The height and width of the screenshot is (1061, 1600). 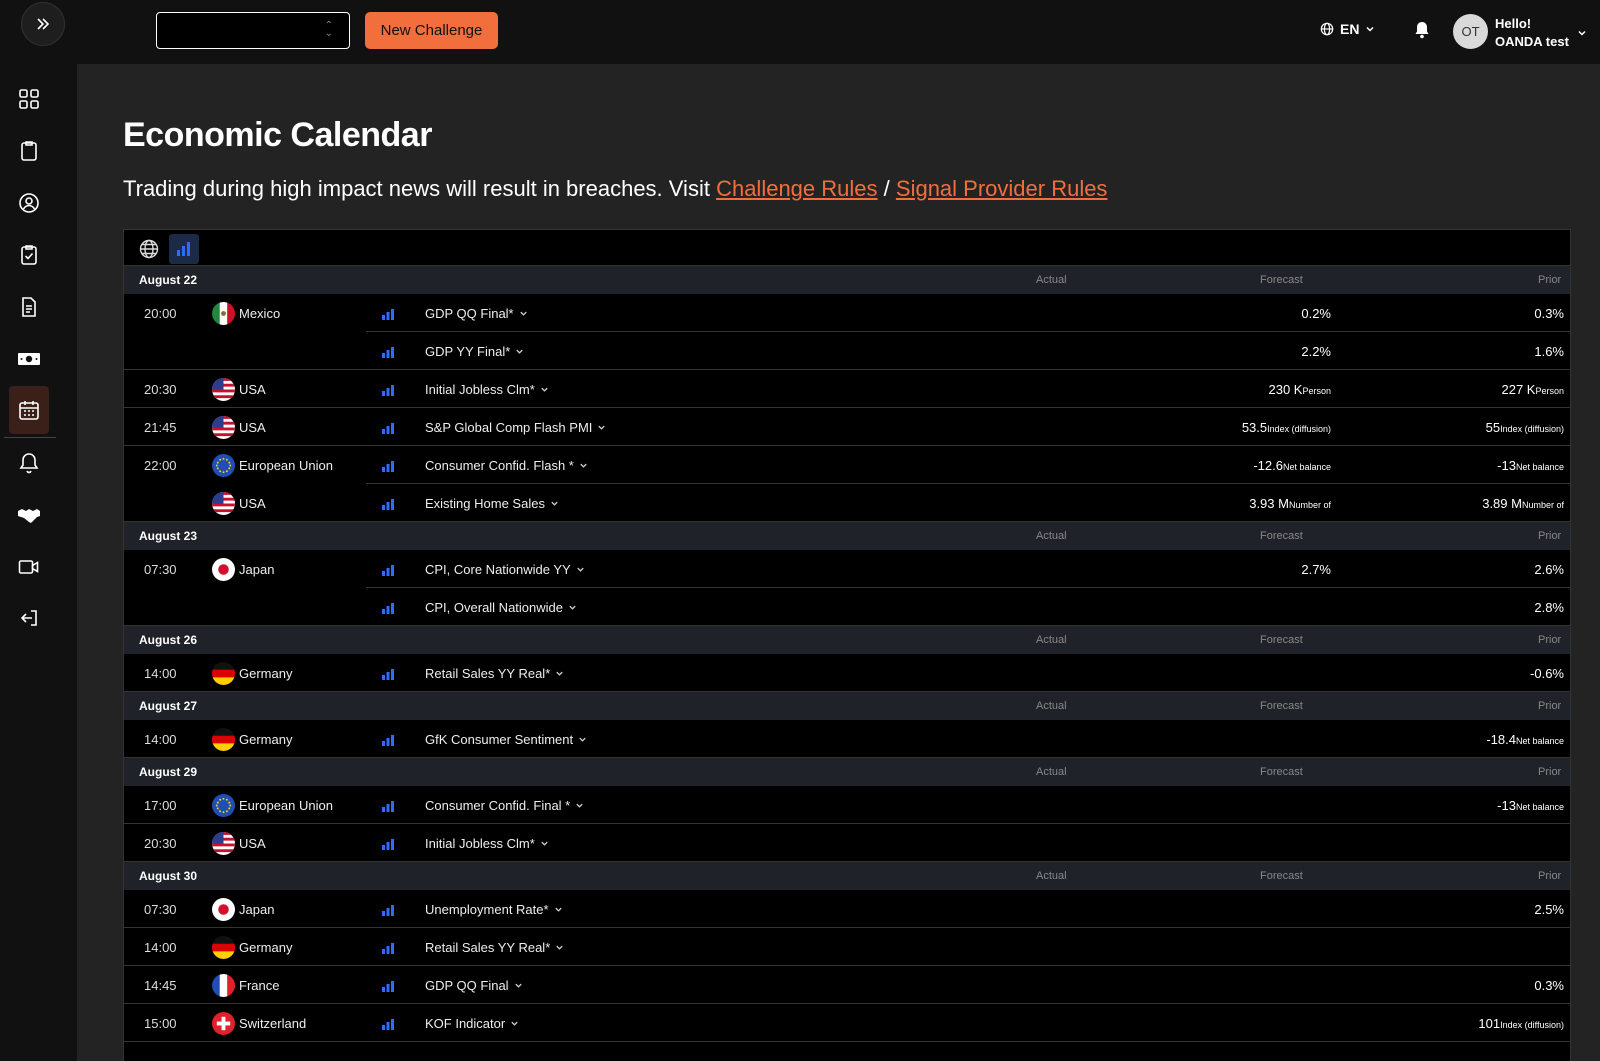 What do you see at coordinates (223, 465) in the screenshot?
I see `flag-eu-icon` at bounding box center [223, 465].